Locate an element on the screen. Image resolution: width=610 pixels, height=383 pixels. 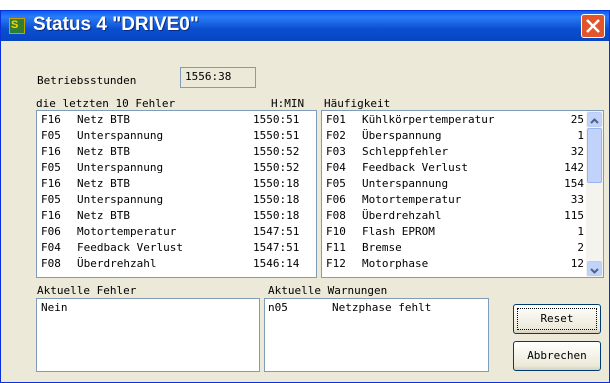
error-text: Motortemperatur is located at coordinates (127, 231).